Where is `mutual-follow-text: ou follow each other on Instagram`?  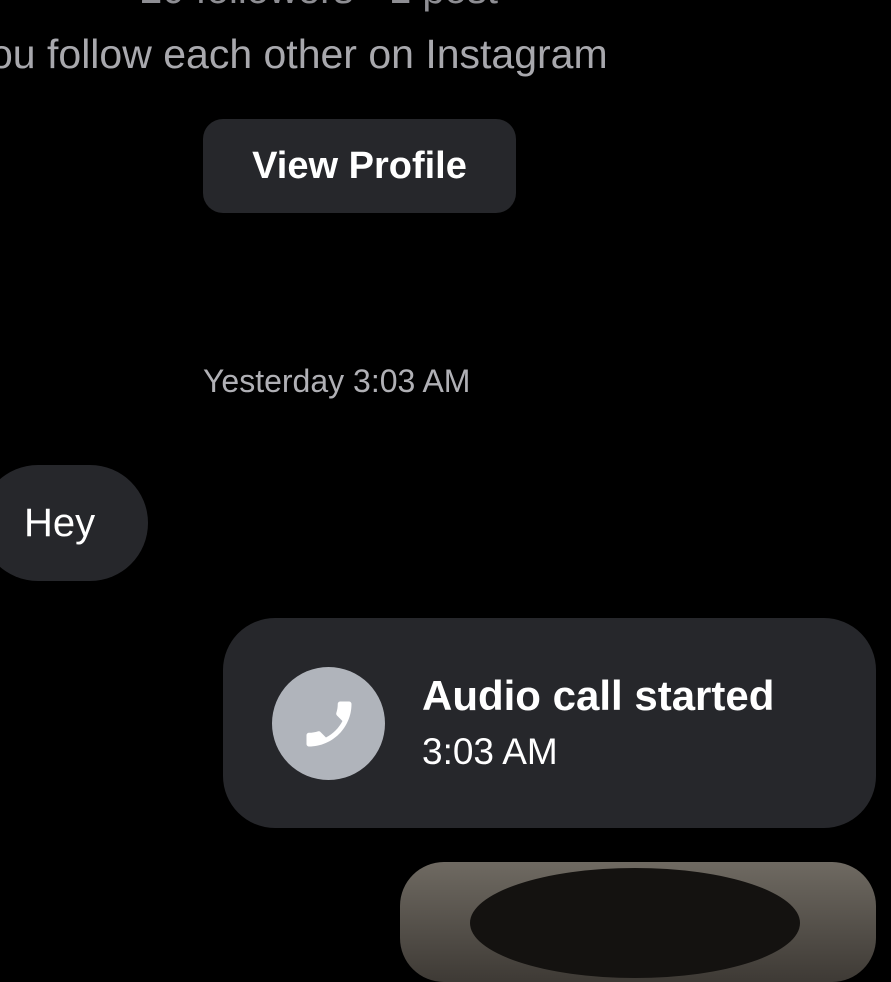
mutual-follow-text: ou follow each other on Instagram is located at coordinates (304, 54).